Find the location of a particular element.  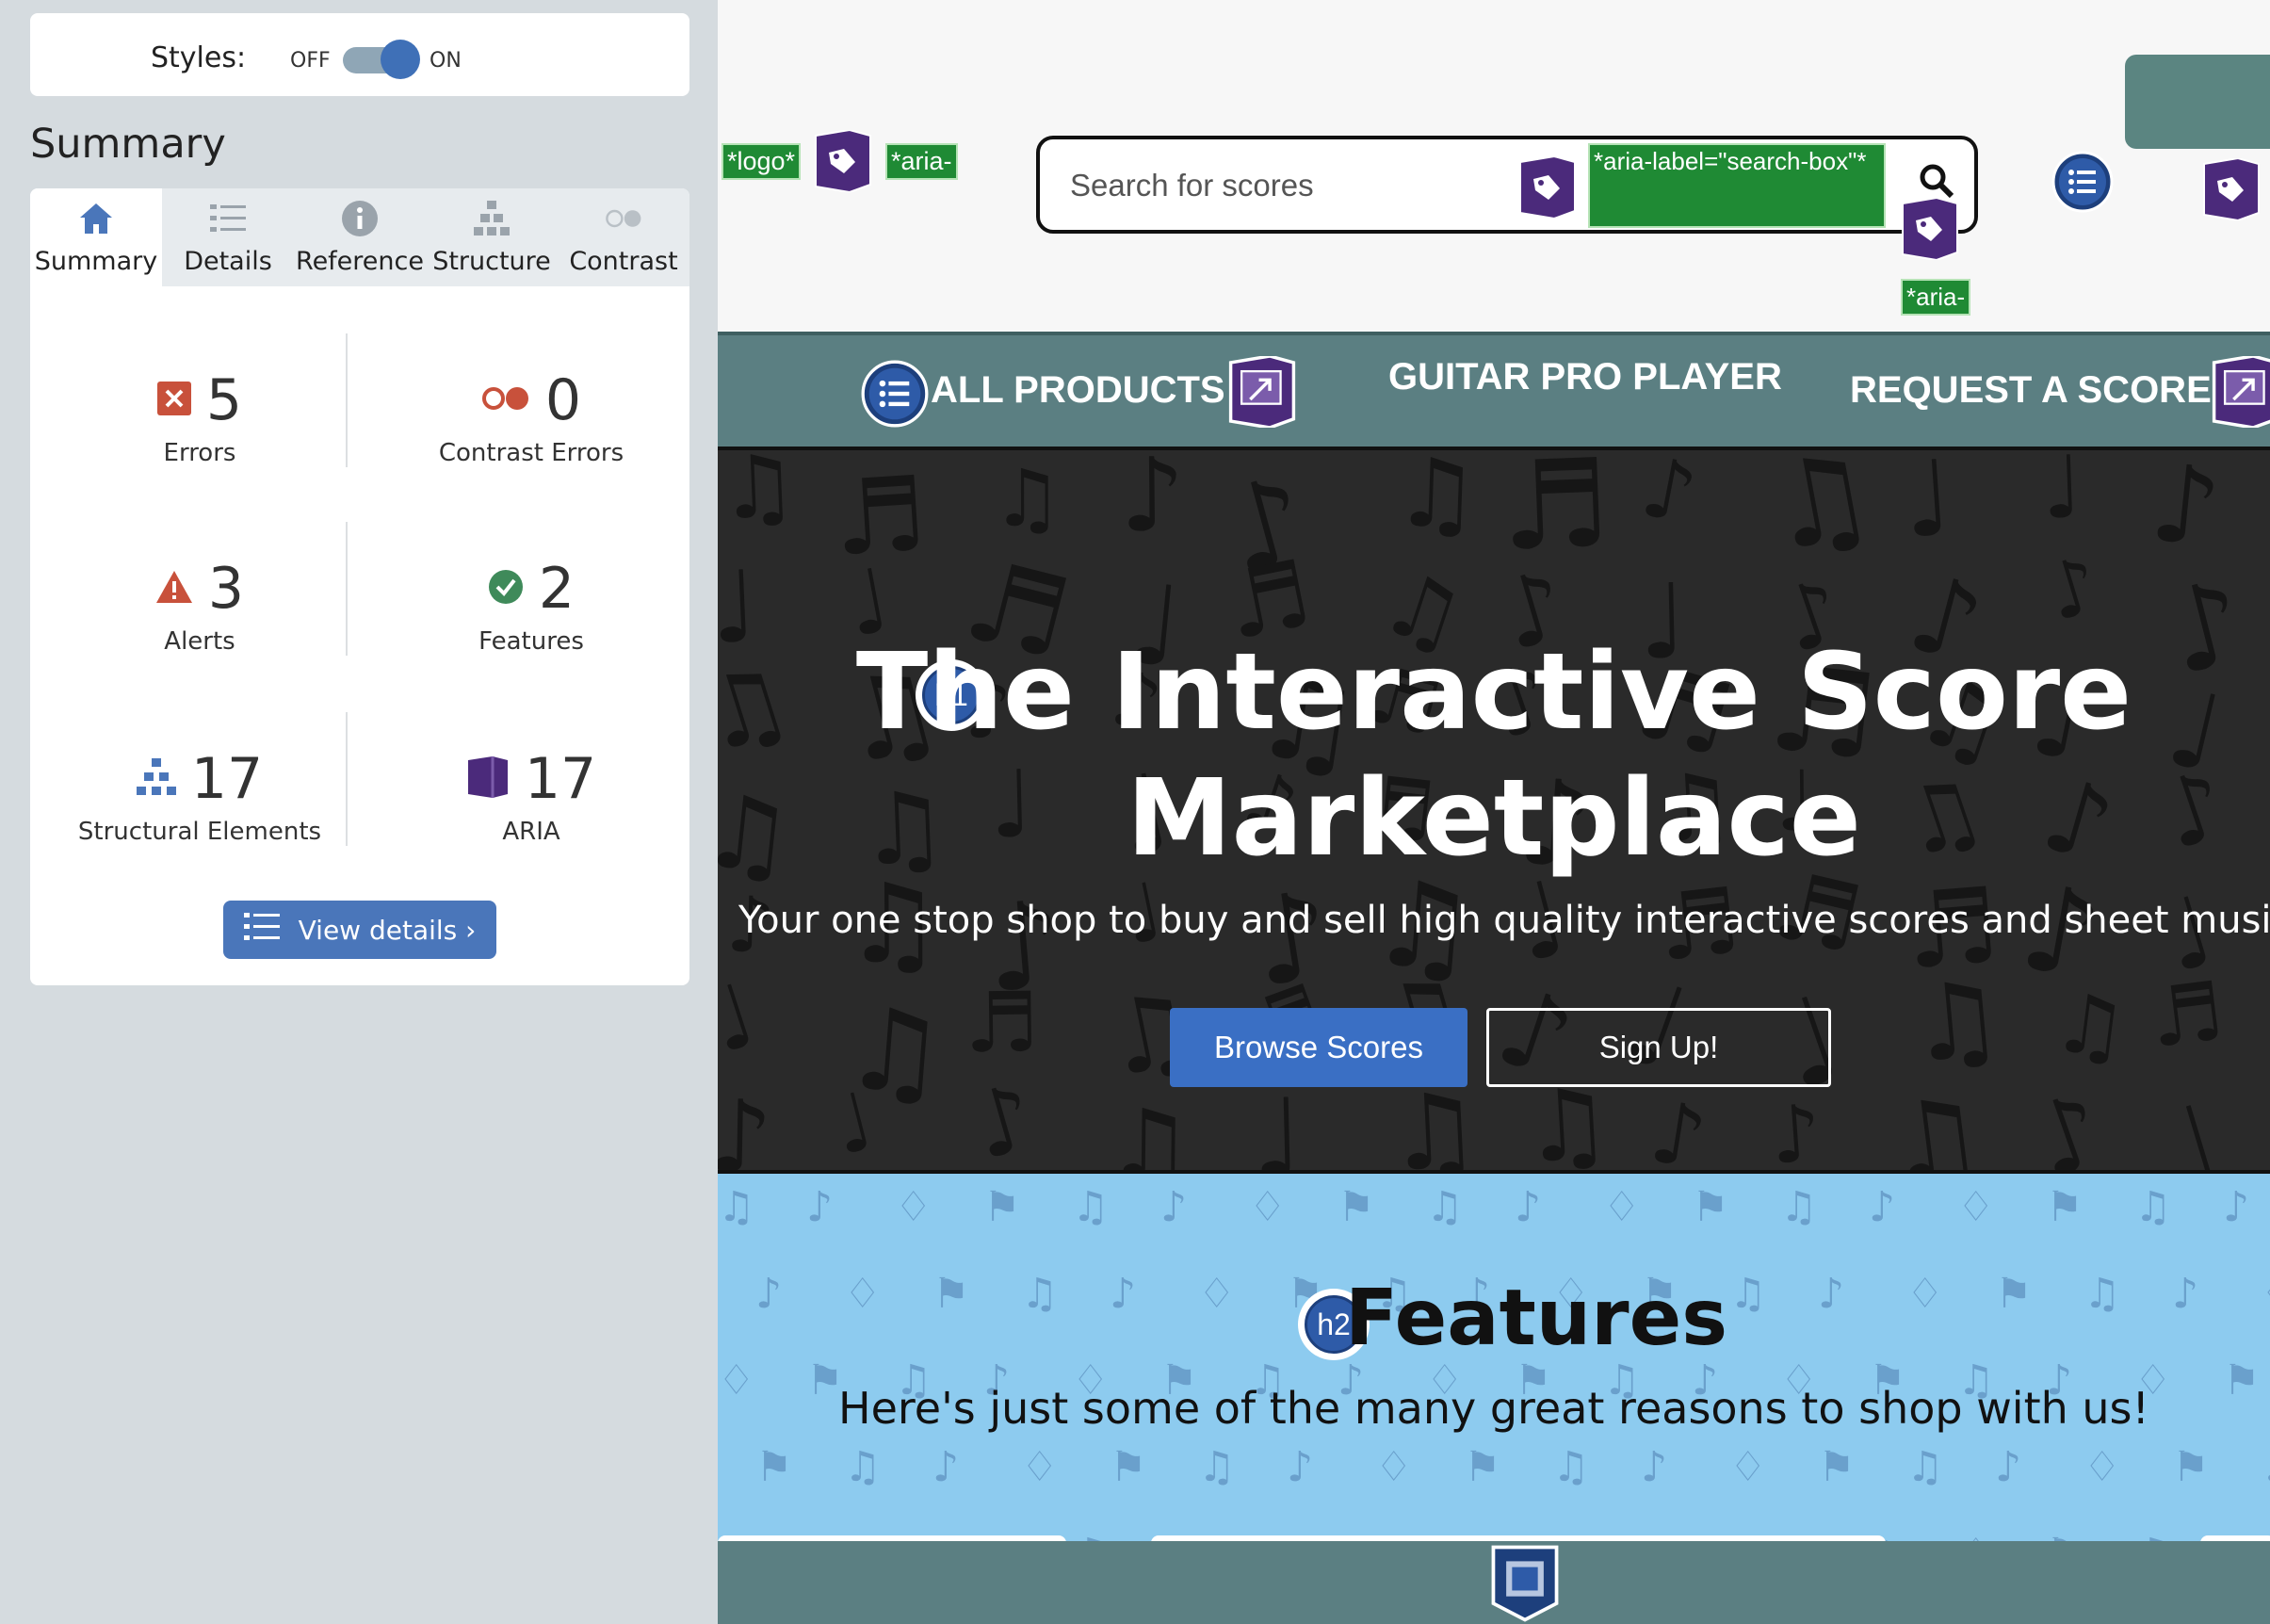

styles-off-label: OFF is located at coordinates (310, 61).